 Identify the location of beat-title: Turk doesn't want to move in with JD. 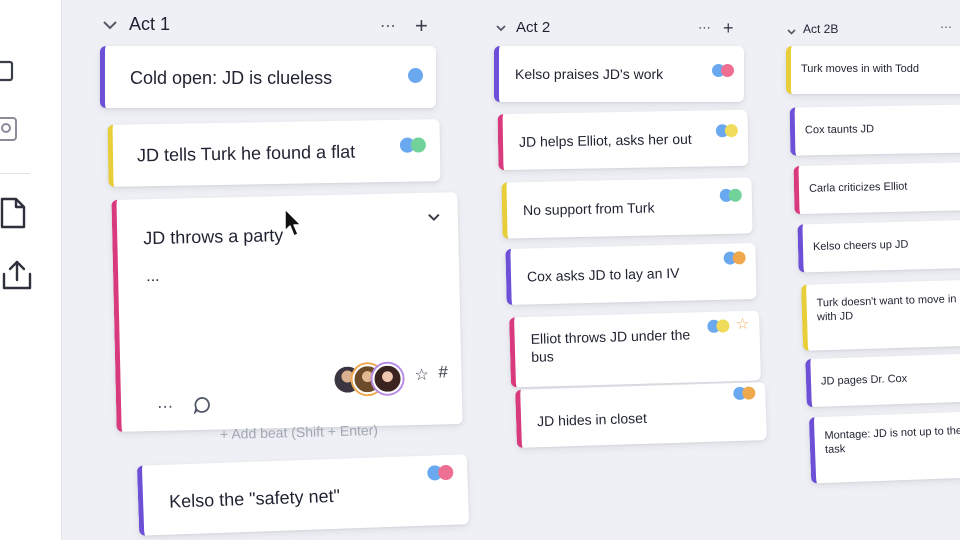
(886, 308).